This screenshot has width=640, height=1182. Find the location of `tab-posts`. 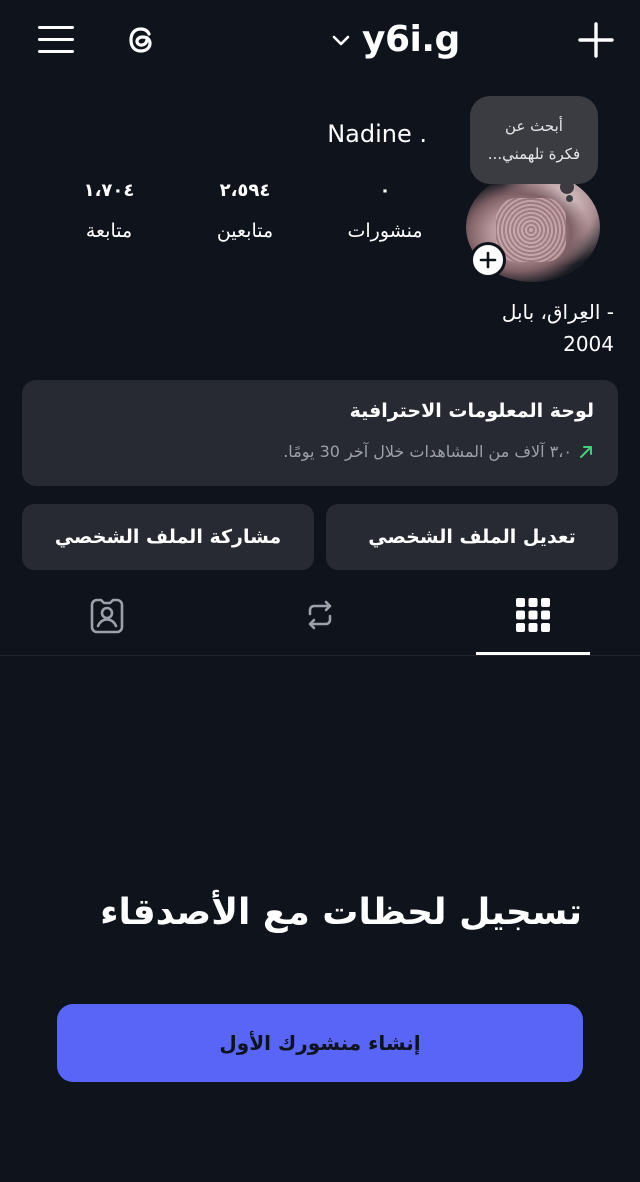

tab-posts is located at coordinates (533, 615).